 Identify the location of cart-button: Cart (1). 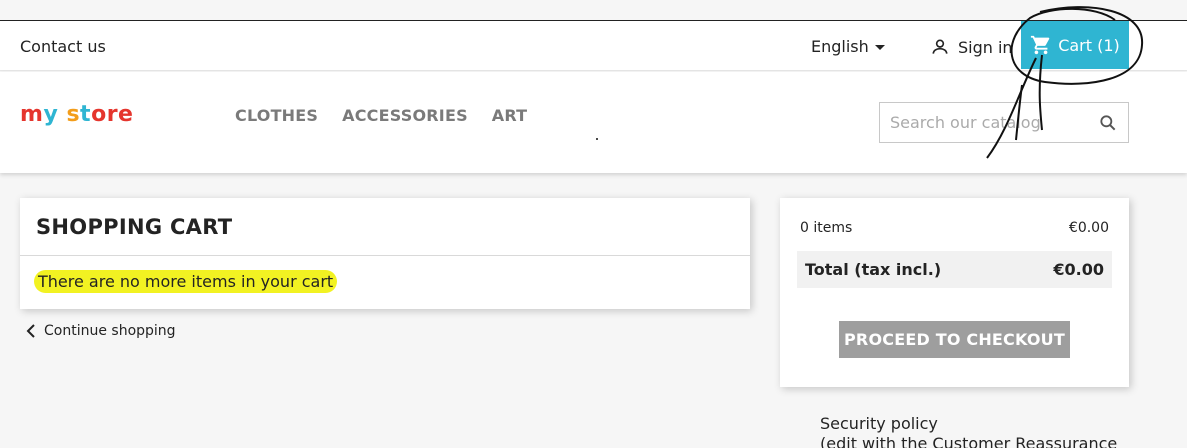
(1075, 45).